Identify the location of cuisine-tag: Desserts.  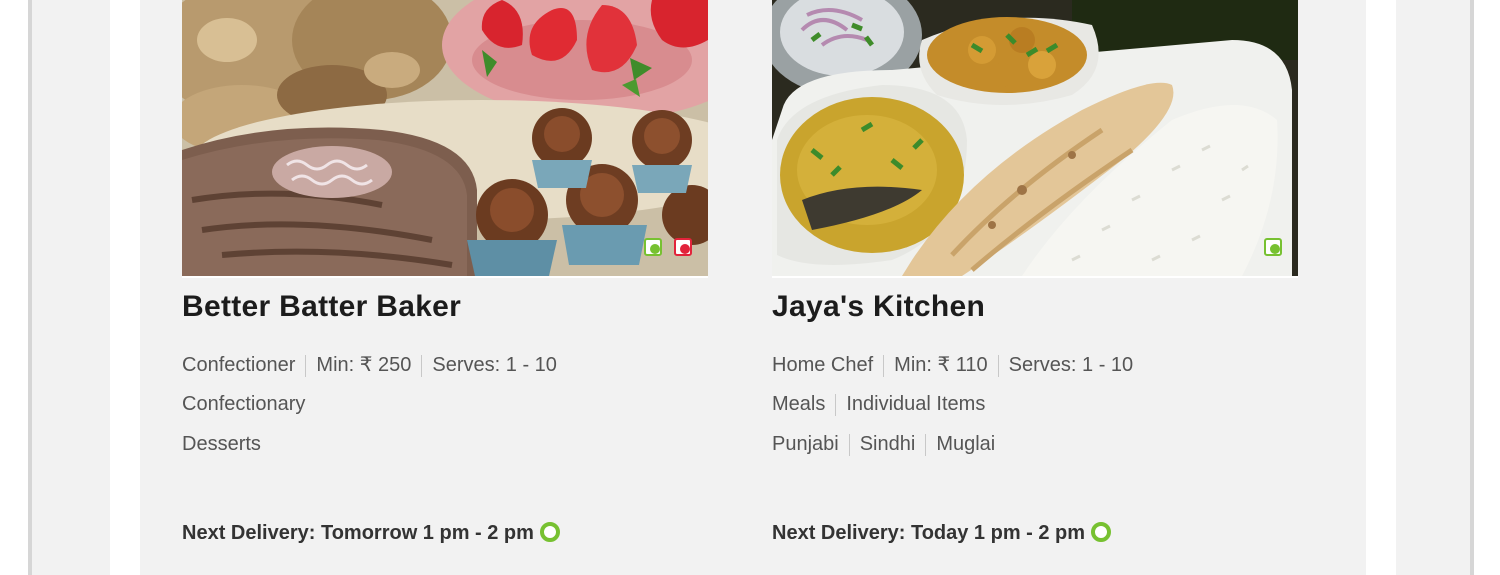
(221, 444).